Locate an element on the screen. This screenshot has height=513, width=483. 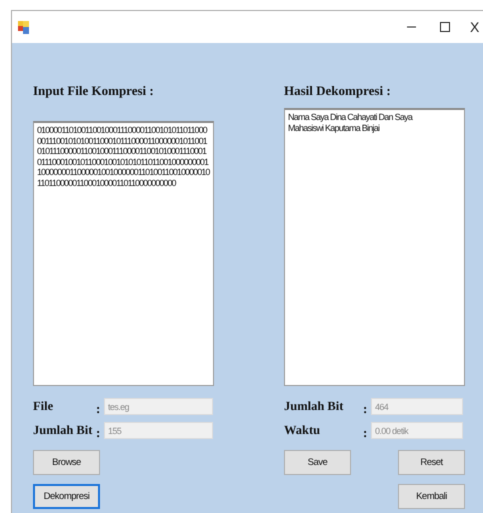
action-button: Reset is located at coordinates (431, 462).